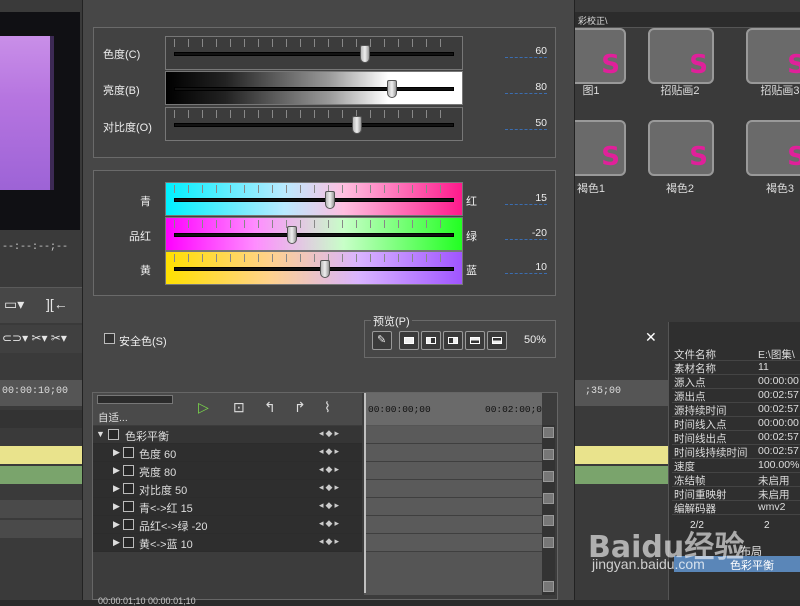 The height and width of the screenshot is (606, 800). What do you see at coordinates (535, 340) in the screenshot?
I see `preview-zoom: 50%` at bounding box center [535, 340].